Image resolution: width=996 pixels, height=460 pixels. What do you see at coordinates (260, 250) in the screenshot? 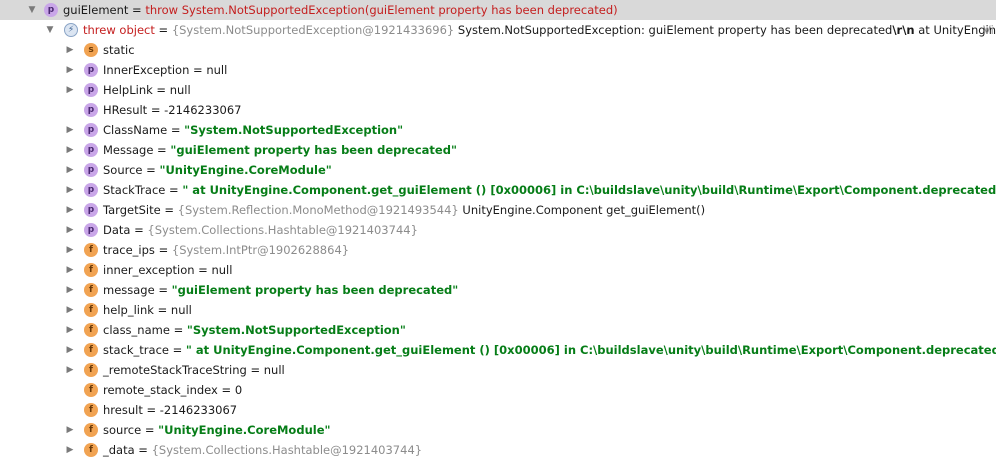
I see `object-reference: {System.IntPtr@1902628864}` at bounding box center [260, 250].